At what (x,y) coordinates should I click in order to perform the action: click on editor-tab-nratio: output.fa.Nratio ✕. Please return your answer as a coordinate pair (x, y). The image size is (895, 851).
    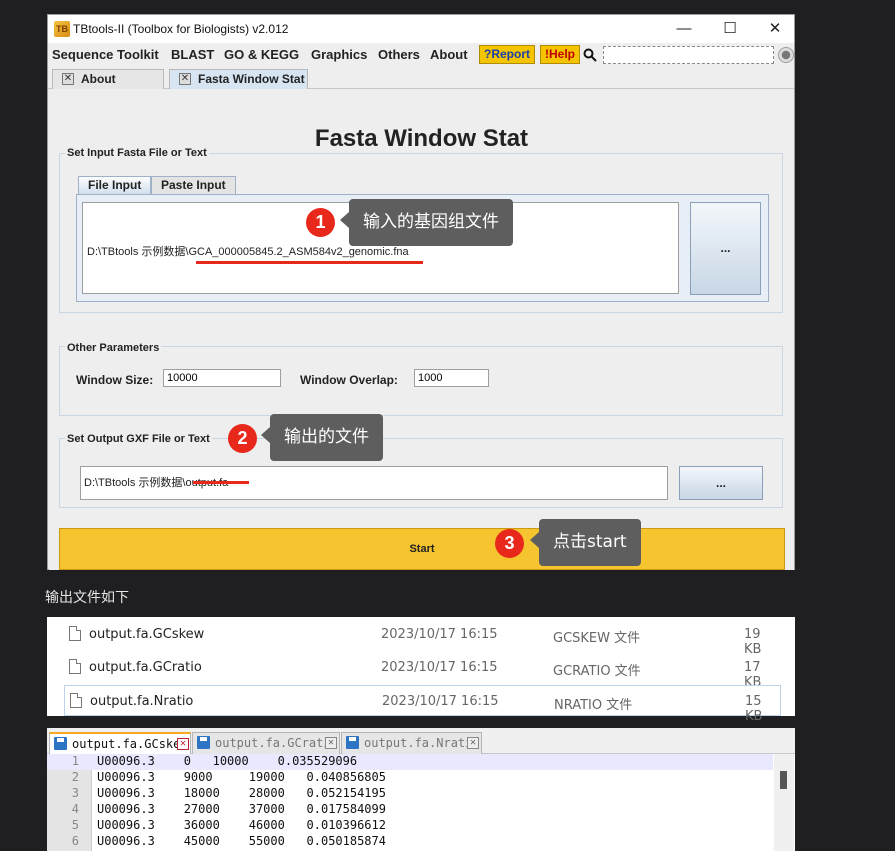
    Looking at the image, I should click on (411, 743).